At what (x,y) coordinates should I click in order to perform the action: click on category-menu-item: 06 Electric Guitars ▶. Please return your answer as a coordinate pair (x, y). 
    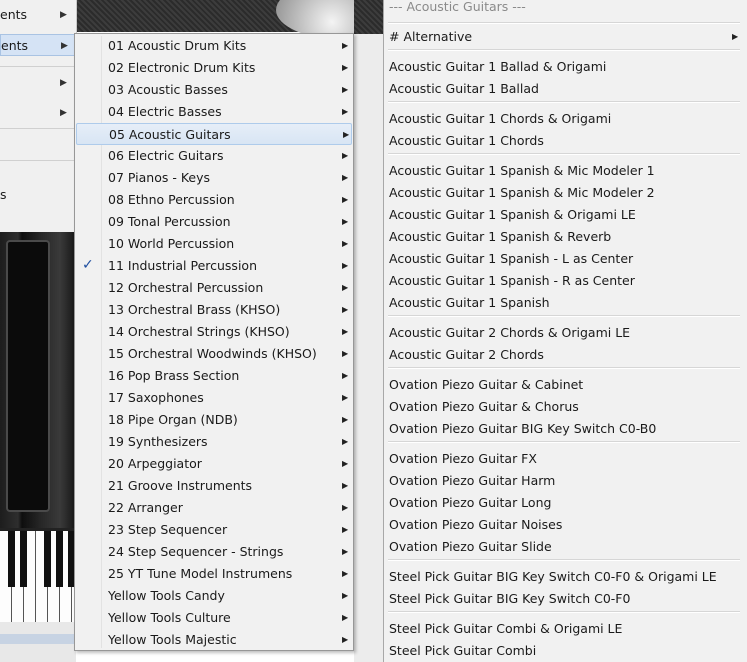
    Looking at the image, I should click on (214, 156).